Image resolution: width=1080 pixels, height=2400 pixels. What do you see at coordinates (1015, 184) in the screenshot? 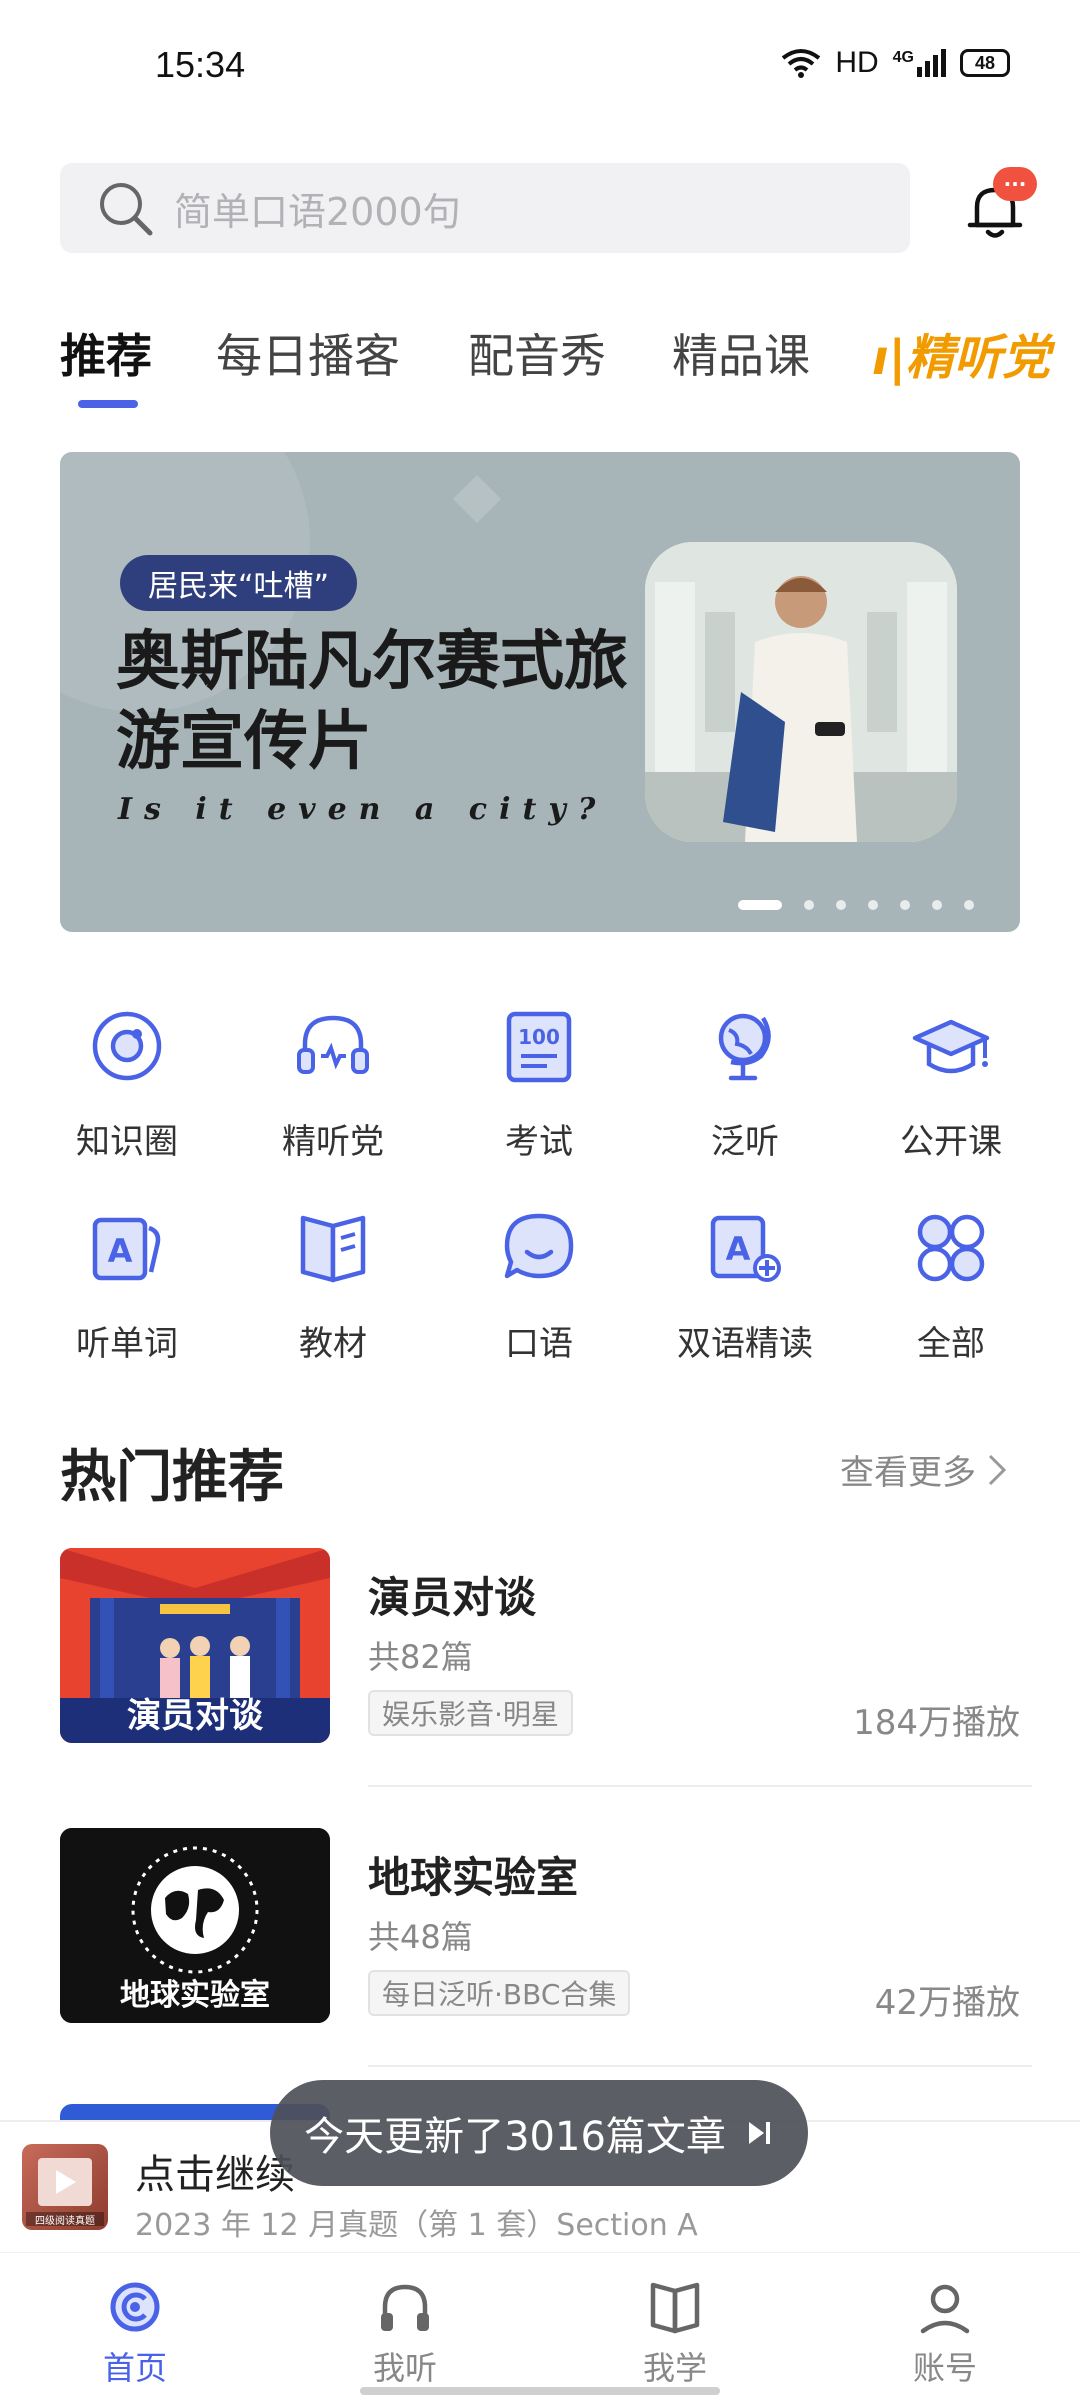
I see `notification-badge: ···` at bounding box center [1015, 184].